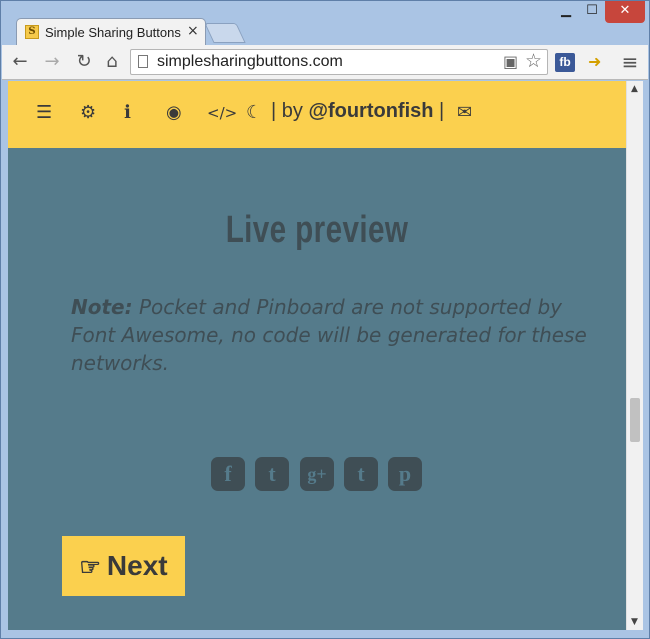 The width and height of the screenshot is (650, 639). What do you see at coordinates (565, 62) in the screenshot?
I see `fb-extension-icon: fb` at bounding box center [565, 62].